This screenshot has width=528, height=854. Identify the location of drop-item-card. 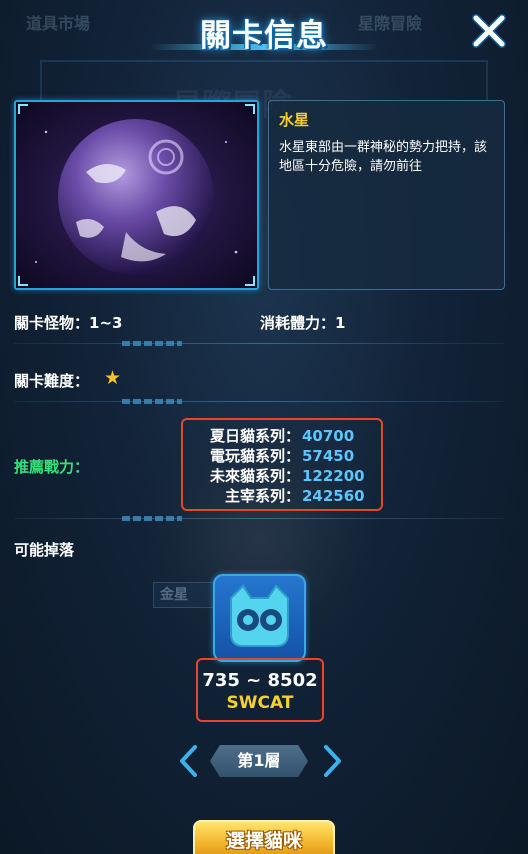
(259, 618).